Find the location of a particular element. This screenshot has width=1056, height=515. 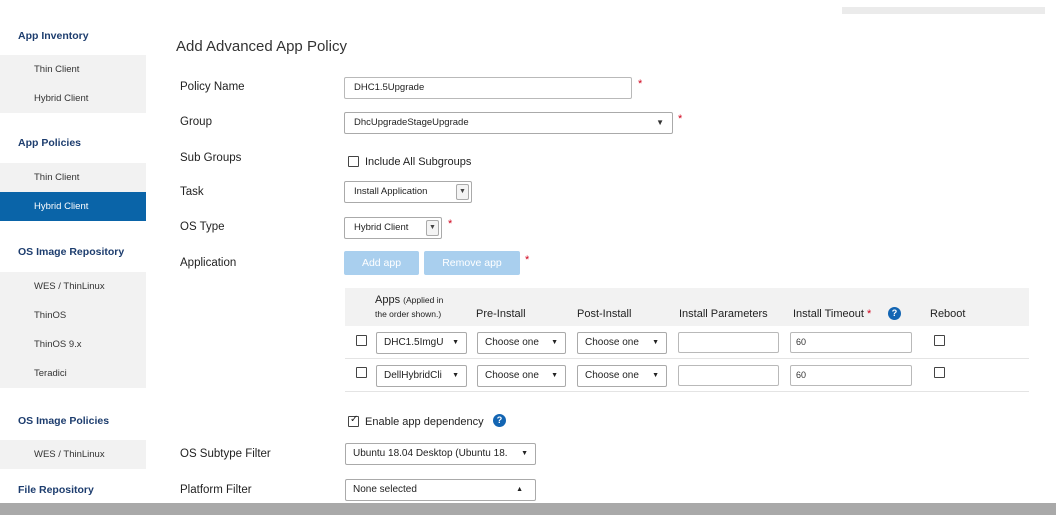

sidebar-item-inventory-hybrid-client: Hybrid Client is located at coordinates (73, 98).